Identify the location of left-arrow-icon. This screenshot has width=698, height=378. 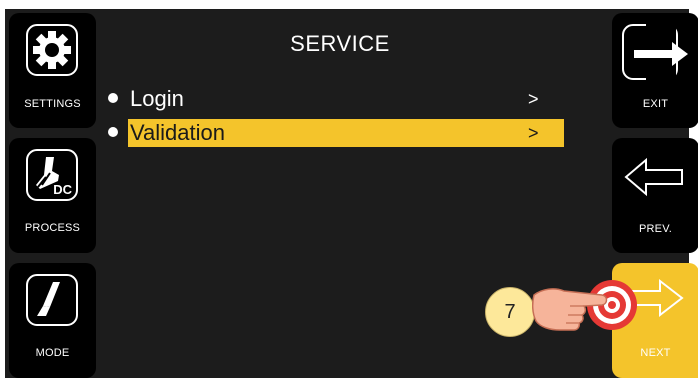
(653, 177).